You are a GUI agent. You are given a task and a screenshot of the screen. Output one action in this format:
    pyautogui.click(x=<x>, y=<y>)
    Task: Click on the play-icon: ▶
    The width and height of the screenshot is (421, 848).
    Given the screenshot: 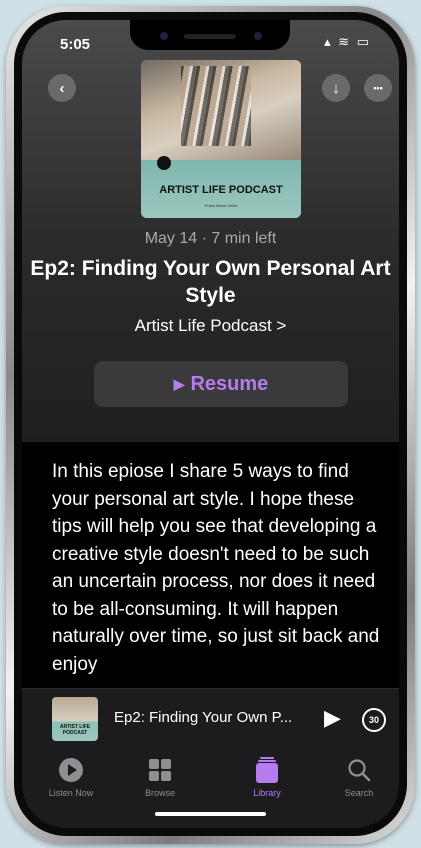 What is the action you would take?
    pyautogui.click(x=179, y=383)
    